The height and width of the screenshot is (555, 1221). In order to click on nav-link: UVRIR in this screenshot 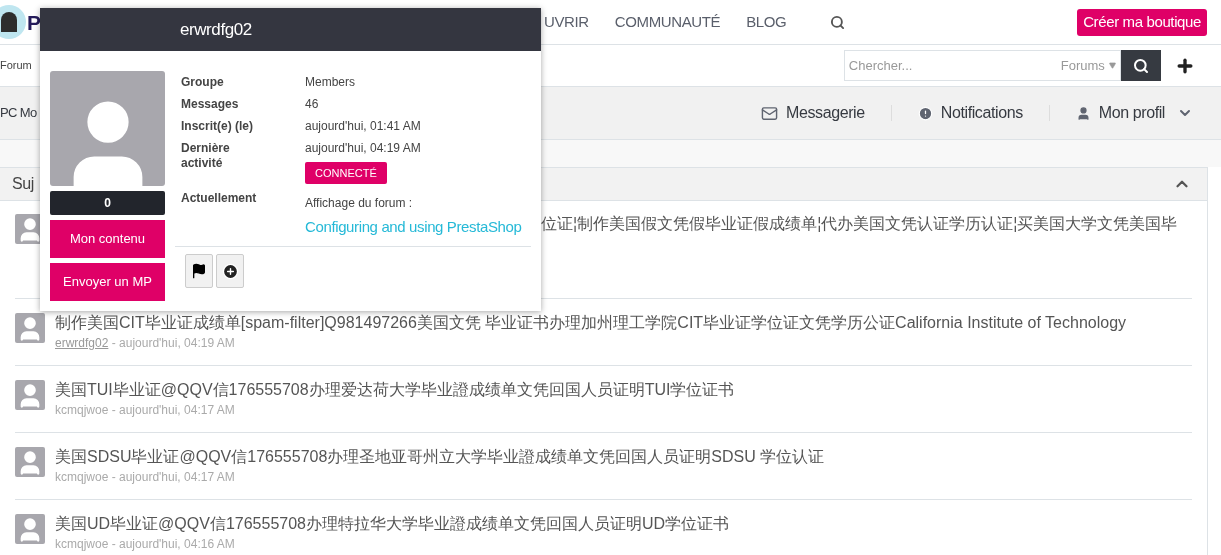, I will do `click(566, 22)`.